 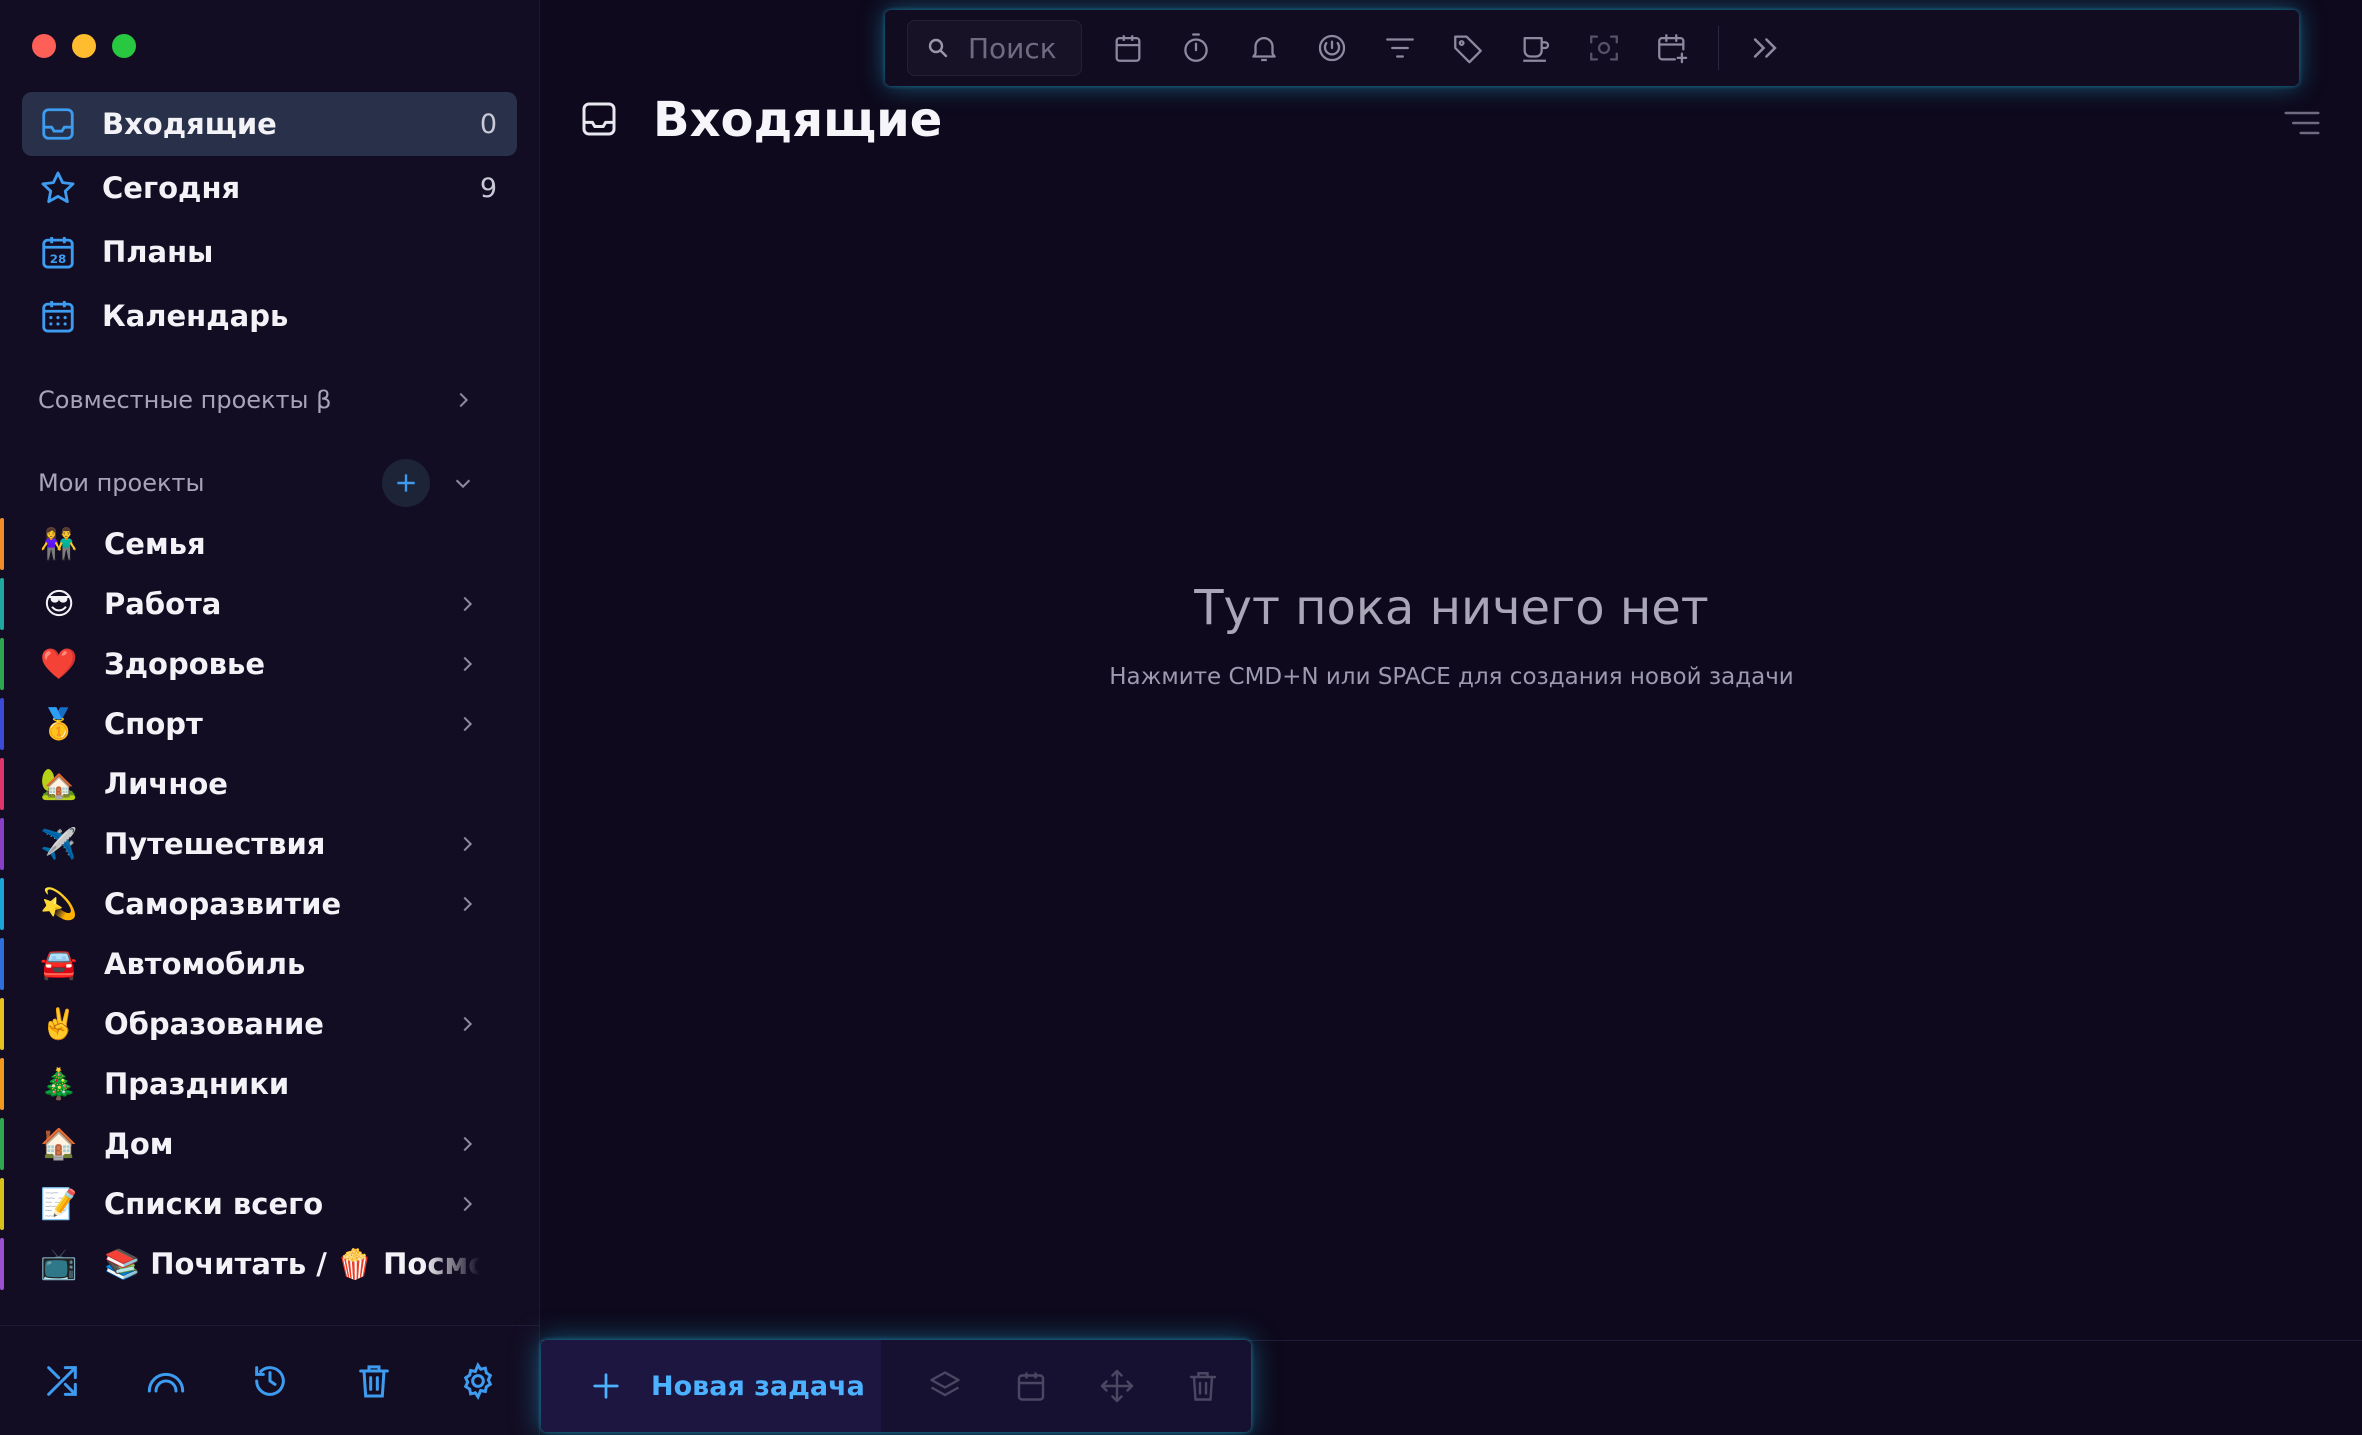 What do you see at coordinates (1718, 48) in the screenshot?
I see `toolbar-divider` at bounding box center [1718, 48].